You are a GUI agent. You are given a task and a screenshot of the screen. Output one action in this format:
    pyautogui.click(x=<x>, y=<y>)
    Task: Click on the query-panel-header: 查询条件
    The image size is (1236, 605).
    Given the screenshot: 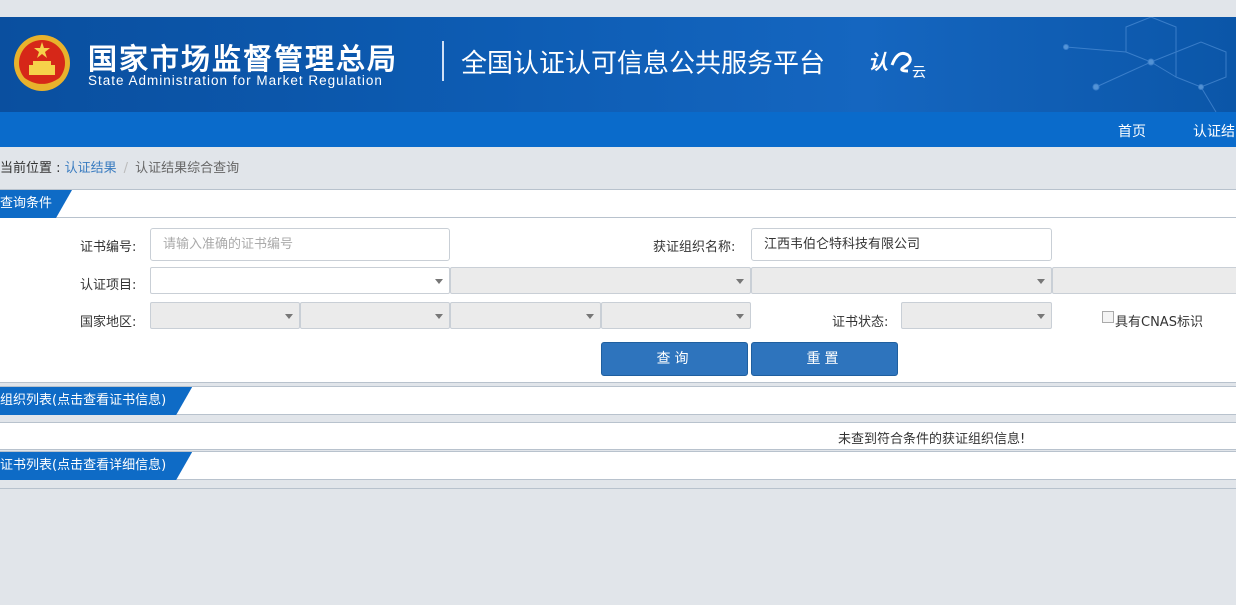 What is the action you would take?
    pyautogui.click(x=618, y=203)
    